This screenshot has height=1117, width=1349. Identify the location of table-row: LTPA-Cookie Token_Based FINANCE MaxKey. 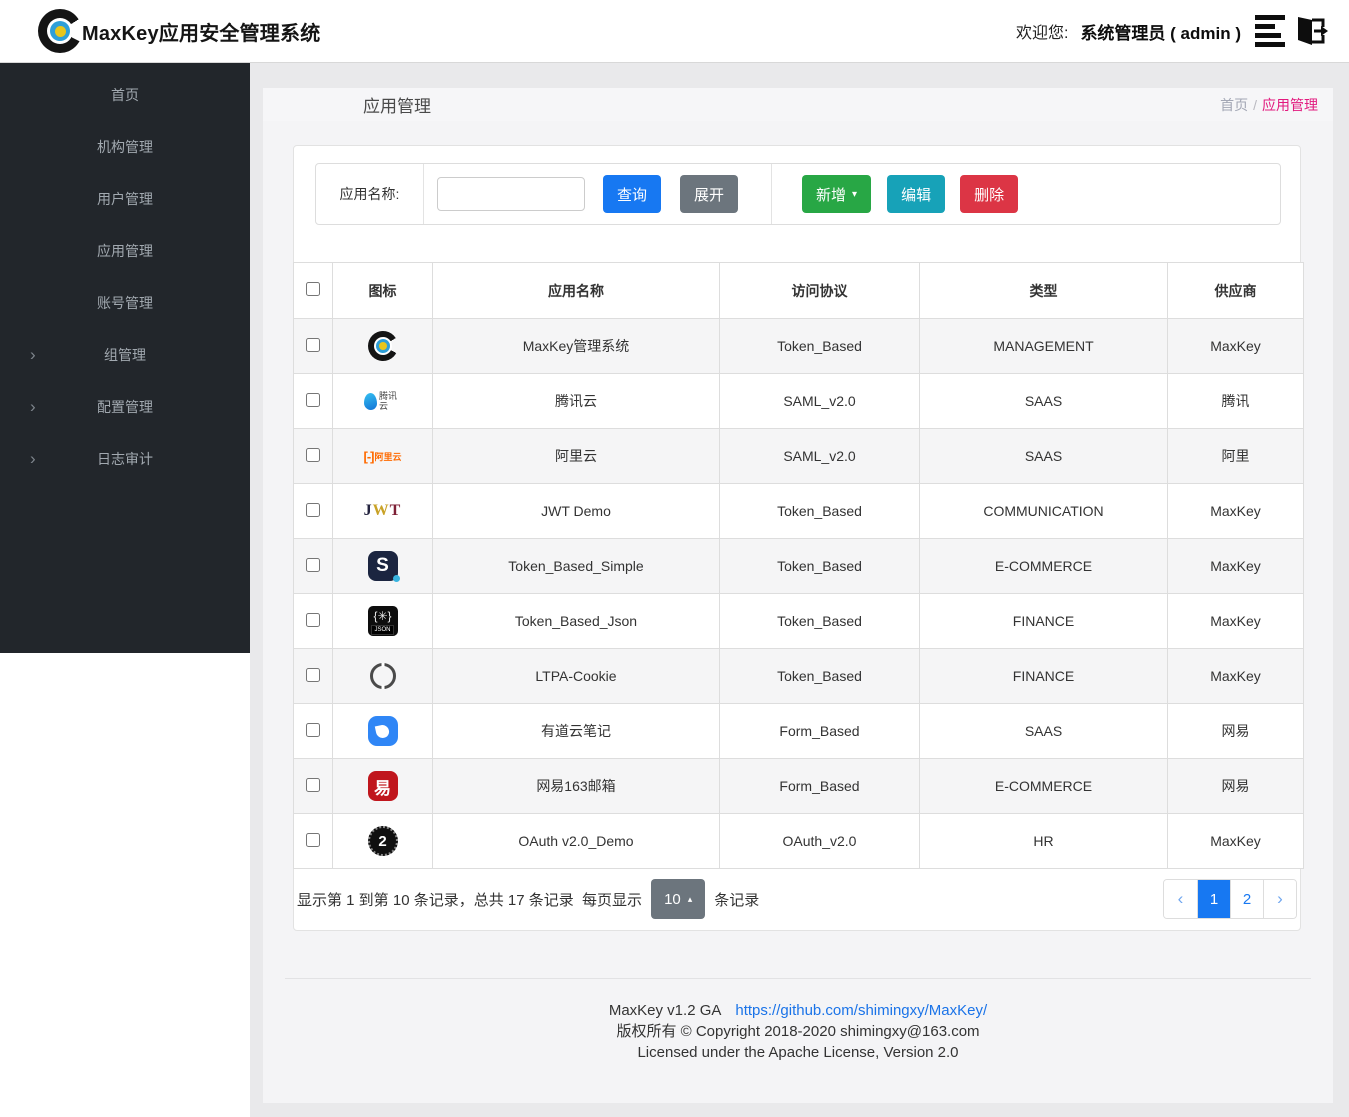
(798, 676).